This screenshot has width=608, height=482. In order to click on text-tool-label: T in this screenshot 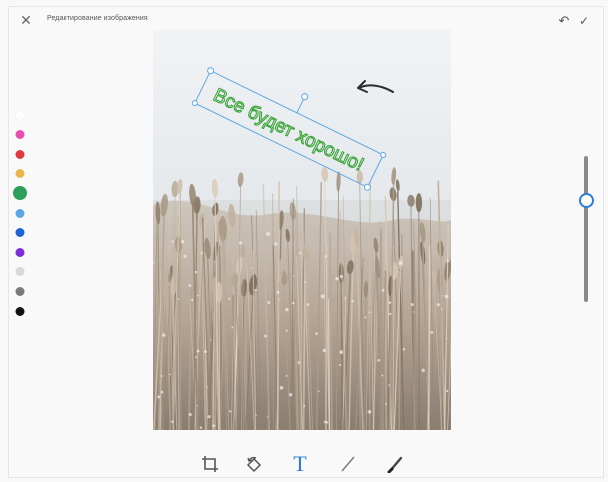, I will do `click(300, 463)`.